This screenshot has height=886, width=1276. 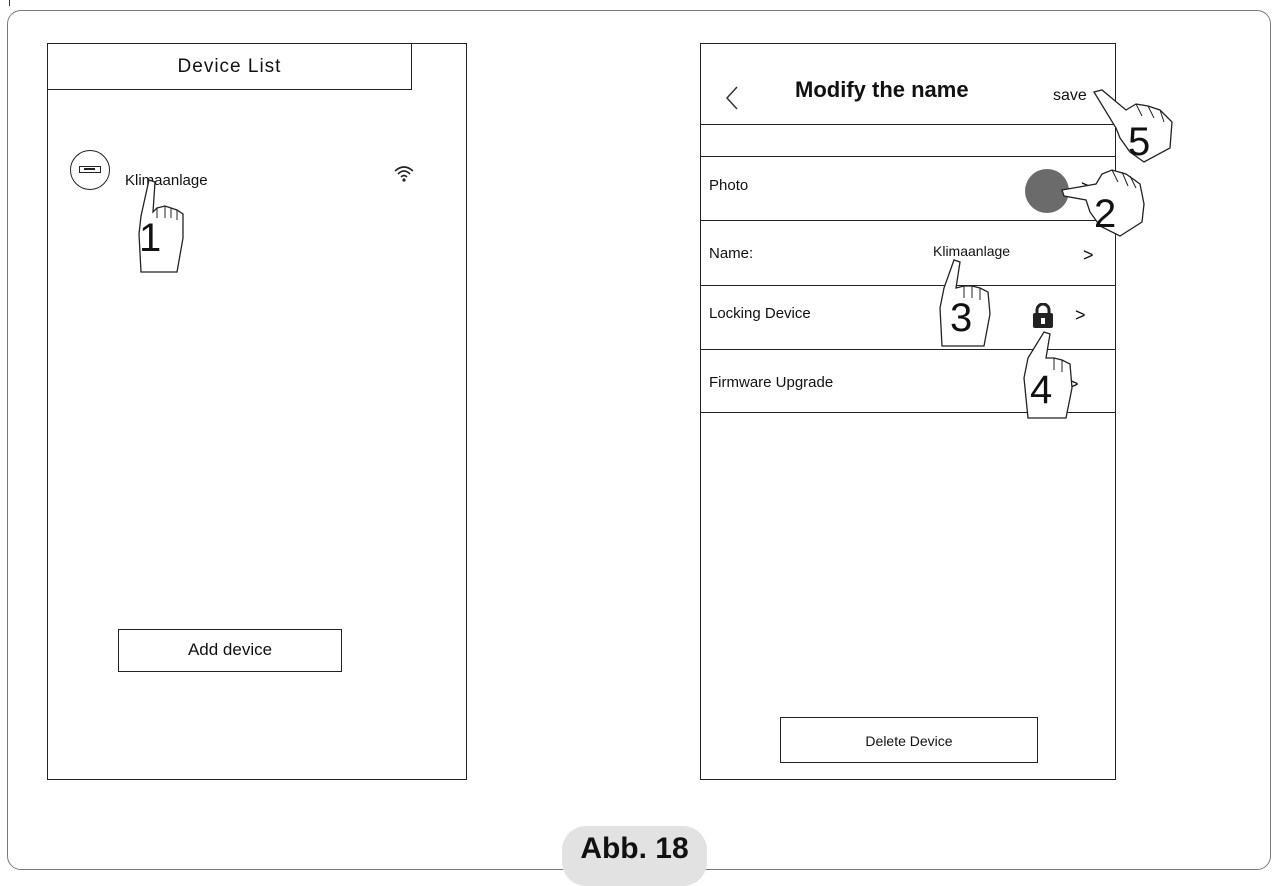 What do you see at coordinates (732, 98) in the screenshot?
I see `chevron-left-icon` at bounding box center [732, 98].